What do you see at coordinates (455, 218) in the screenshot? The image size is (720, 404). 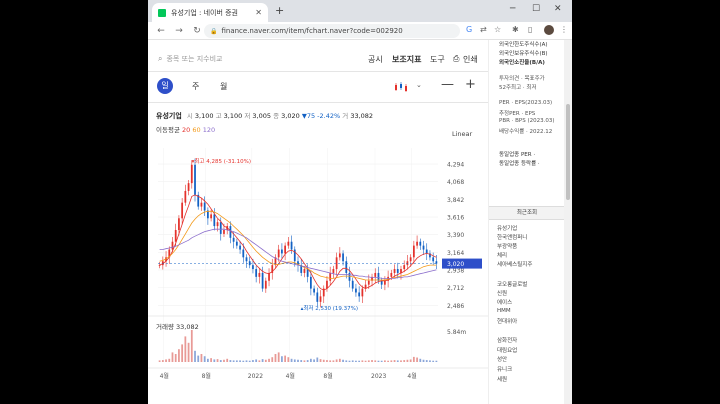 I see `y-tick-label: 3,616` at bounding box center [455, 218].